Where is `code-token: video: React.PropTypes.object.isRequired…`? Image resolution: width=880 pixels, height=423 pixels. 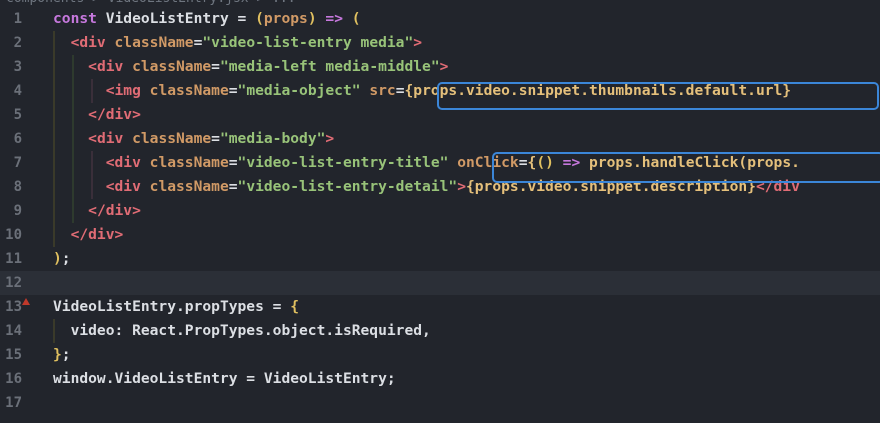 code-token: video: React.PropTypes.object.isRequired… is located at coordinates (242, 330).